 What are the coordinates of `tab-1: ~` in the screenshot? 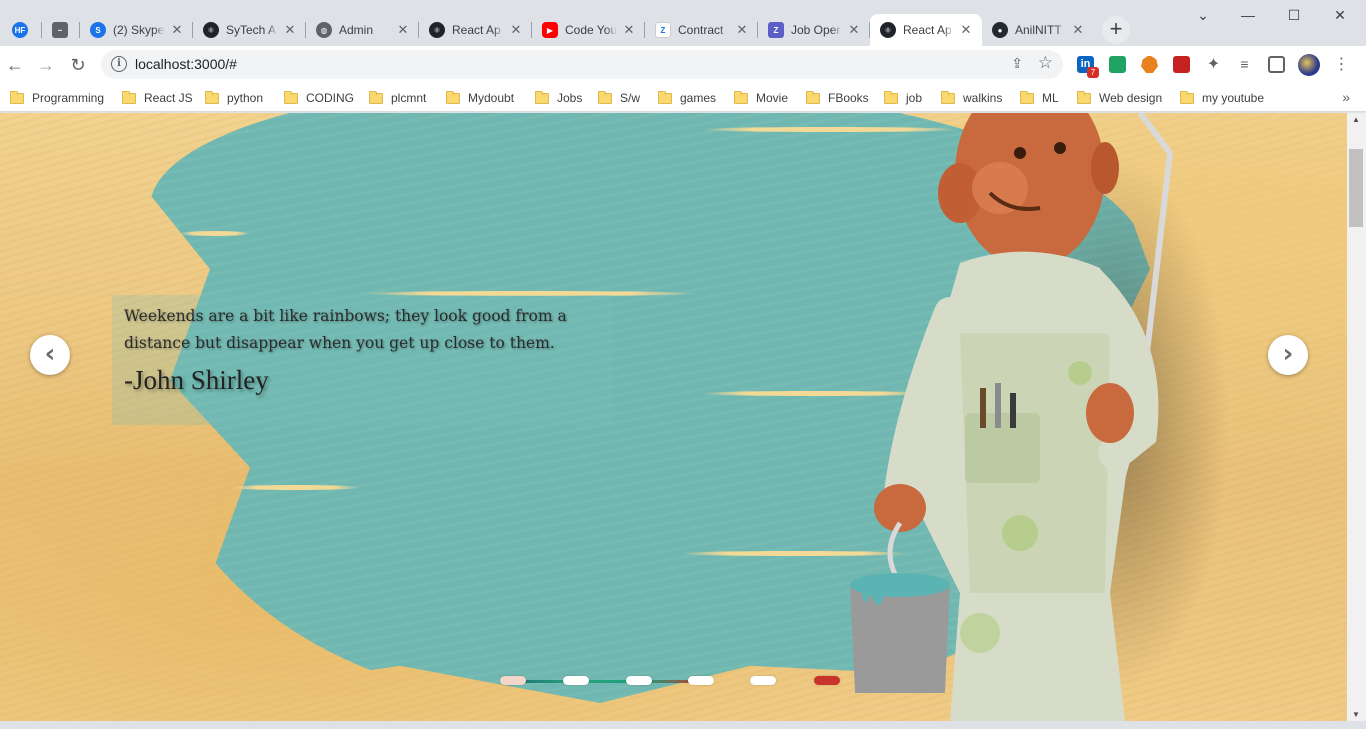 It's located at (61, 30).